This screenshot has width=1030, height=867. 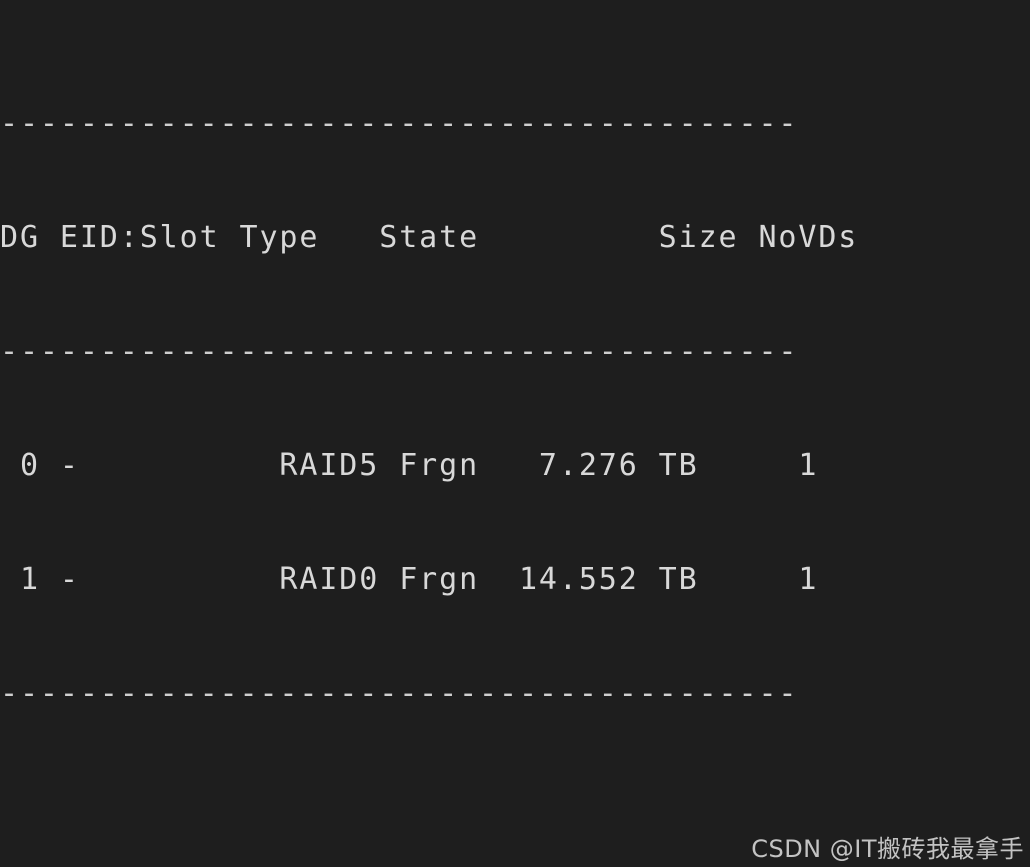 What do you see at coordinates (409, 579) in the screenshot?
I see `table-row: 1 - RAID0 Frgn 14.552 TB 1` at bounding box center [409, 579].